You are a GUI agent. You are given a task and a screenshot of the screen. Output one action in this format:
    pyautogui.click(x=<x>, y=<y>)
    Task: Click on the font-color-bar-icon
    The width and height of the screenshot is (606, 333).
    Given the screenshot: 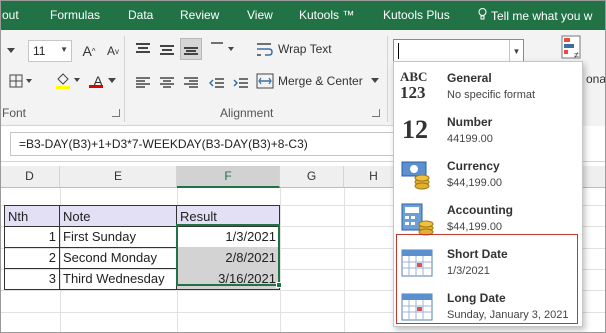 What is the action you would take?
    pyautogui.click(x=96, y=86)
    